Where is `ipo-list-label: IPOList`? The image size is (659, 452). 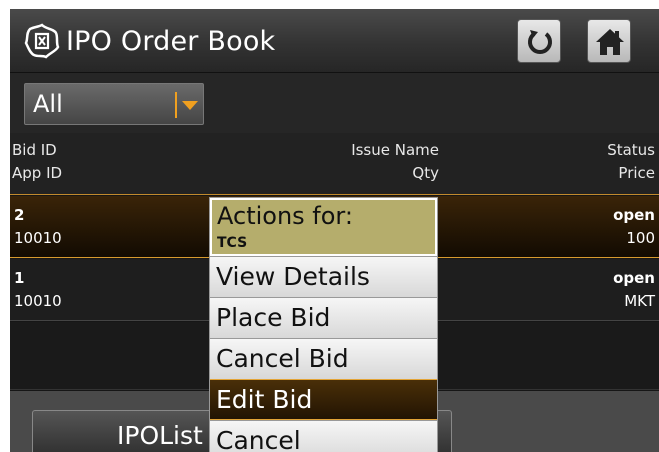
ipo-list-label: IPOList is located at coordinates (160, 435).